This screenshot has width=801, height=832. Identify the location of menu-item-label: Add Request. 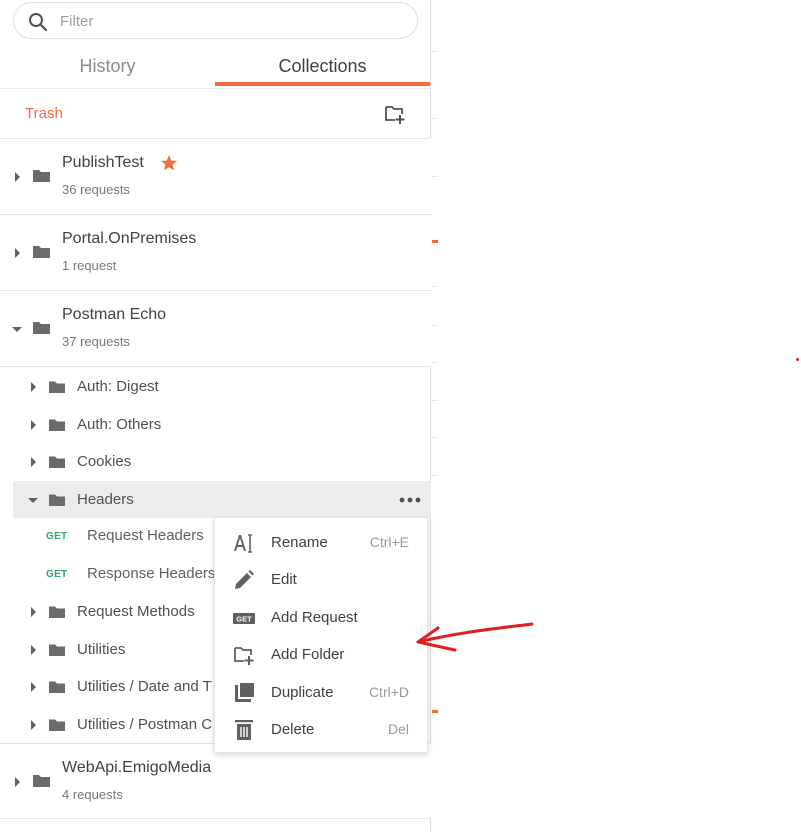
(314, 617).